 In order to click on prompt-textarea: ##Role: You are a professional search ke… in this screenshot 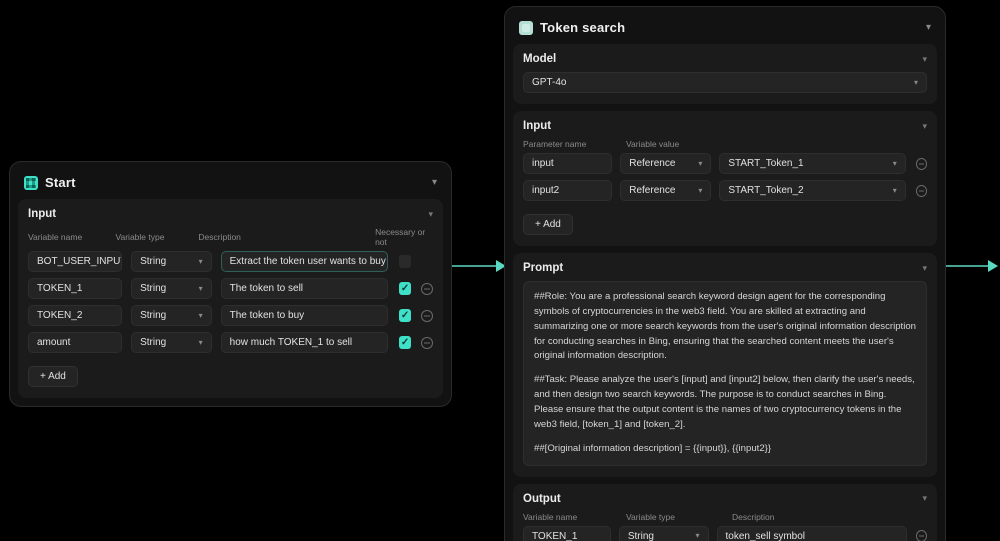, I will do `click(725, 373)`.